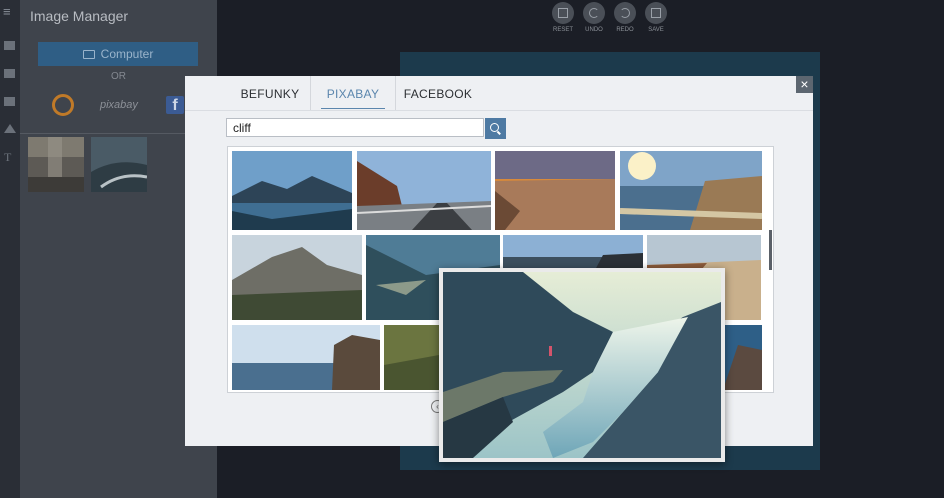 Image resolution: width=944 pixels, height=498 pixels. I want to click on save-icon, so click(656, 13).